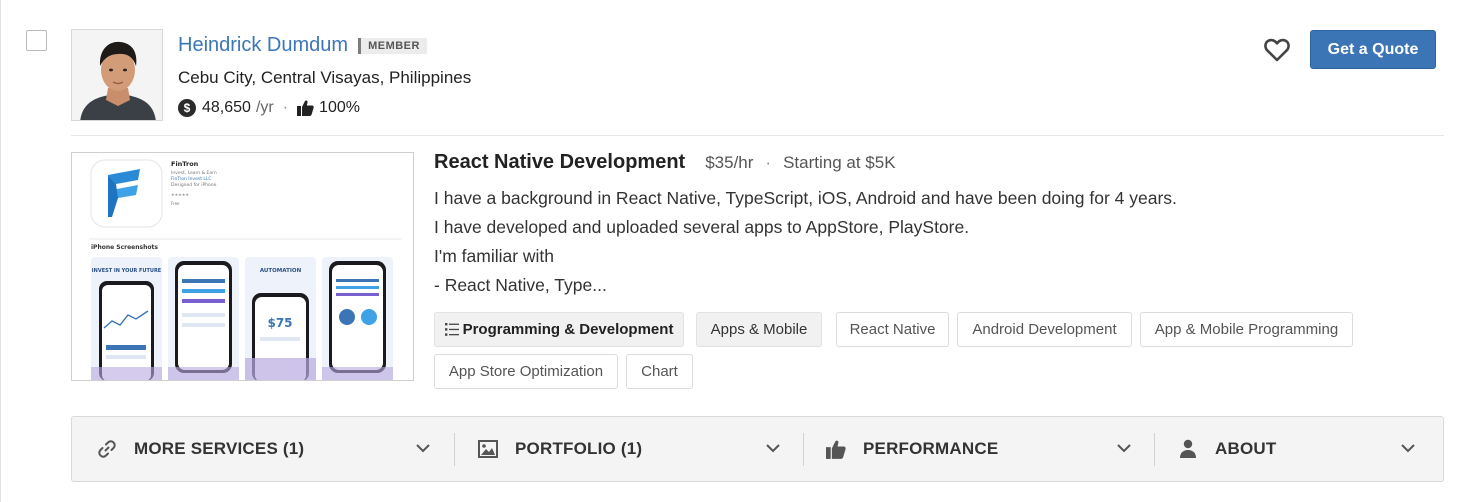  I want to click on tag-apps-mobile: Apps & Mobile, so click(759, 329).